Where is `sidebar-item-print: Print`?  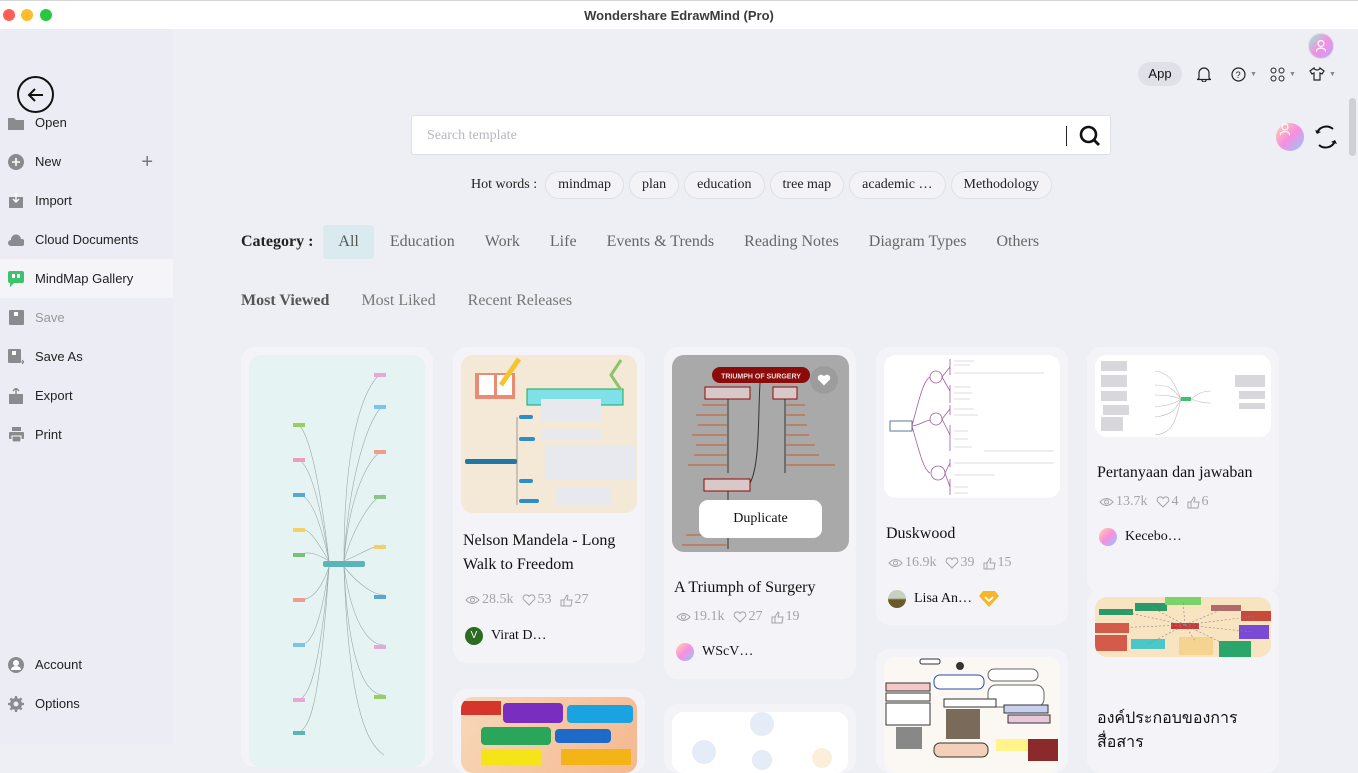 sidebar-item-print: Print is located at coordinates (86, 434).